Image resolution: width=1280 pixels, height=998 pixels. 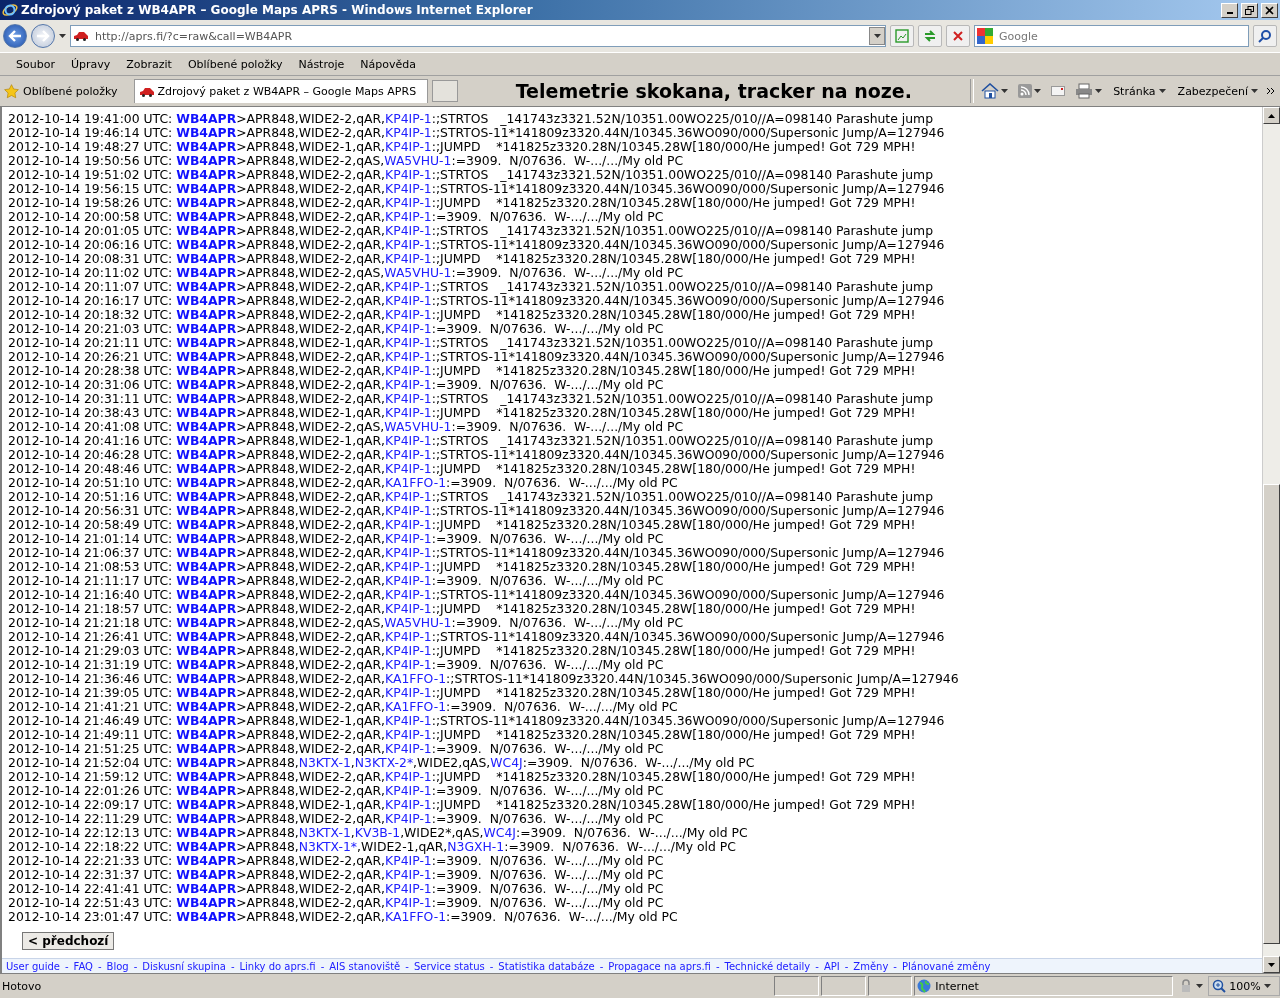 What do you see at coordinates (117, 966) in the screenshot?
I see `footer-link: Blog` at bounding box center [117, 966].